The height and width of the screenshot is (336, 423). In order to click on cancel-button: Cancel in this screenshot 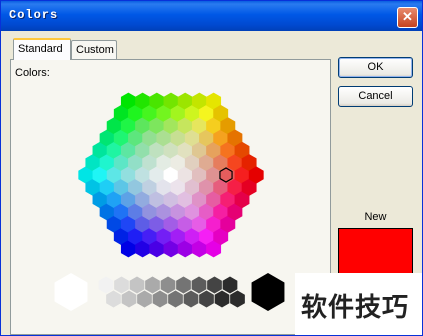, I will do `click(375, 96)`.